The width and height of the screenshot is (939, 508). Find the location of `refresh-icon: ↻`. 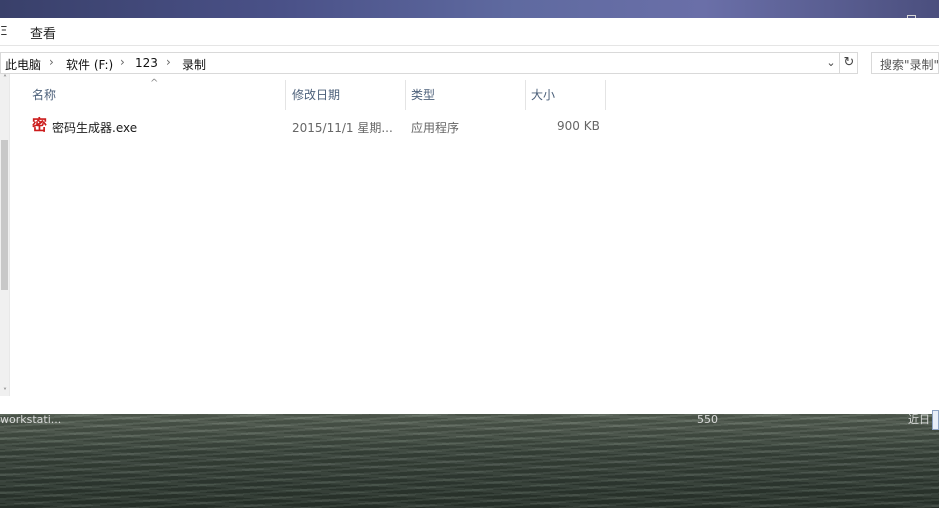

refresh-icon: ↻ is located at coordinates (848, 63).